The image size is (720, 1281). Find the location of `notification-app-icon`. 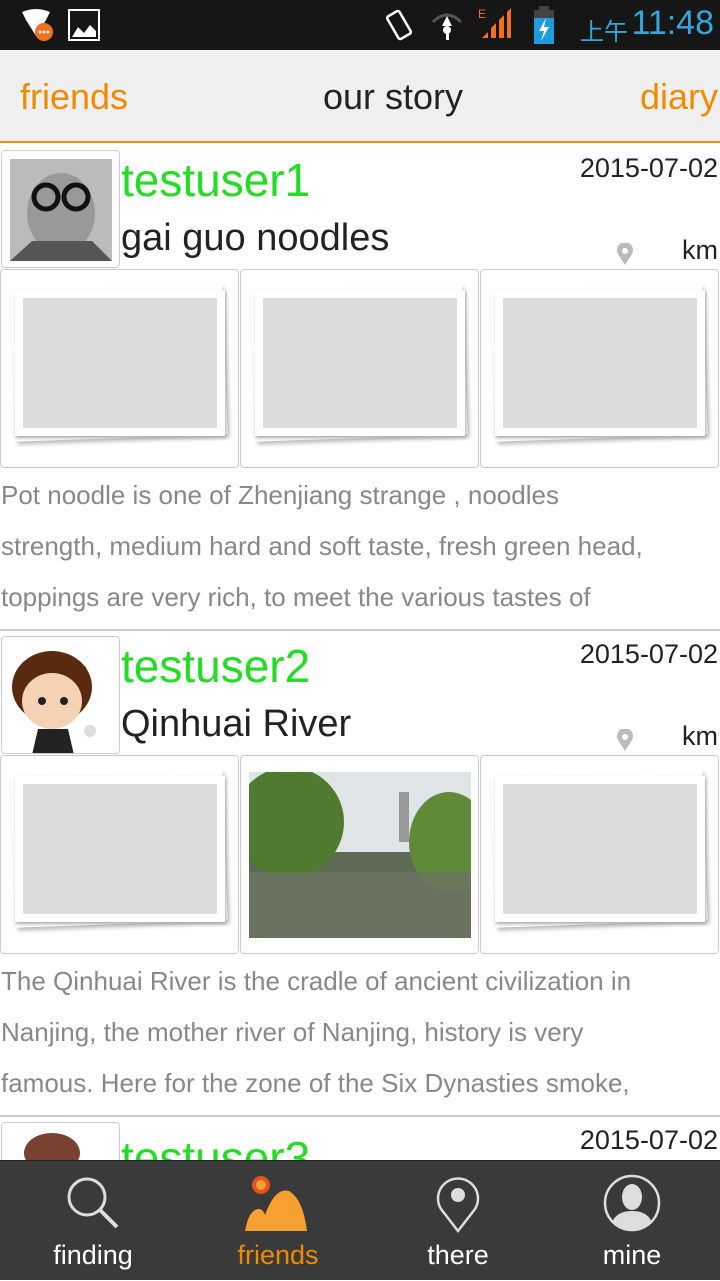

notification-app-icon is located at coordinates (37, 25).